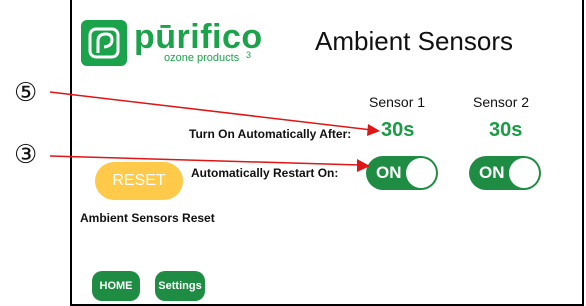 This screenshot has width=586, height=306. What do you see at coordinates (211, 111) in the screenshot?
I see `arrow-line-top` at bounding box center [211, 111].